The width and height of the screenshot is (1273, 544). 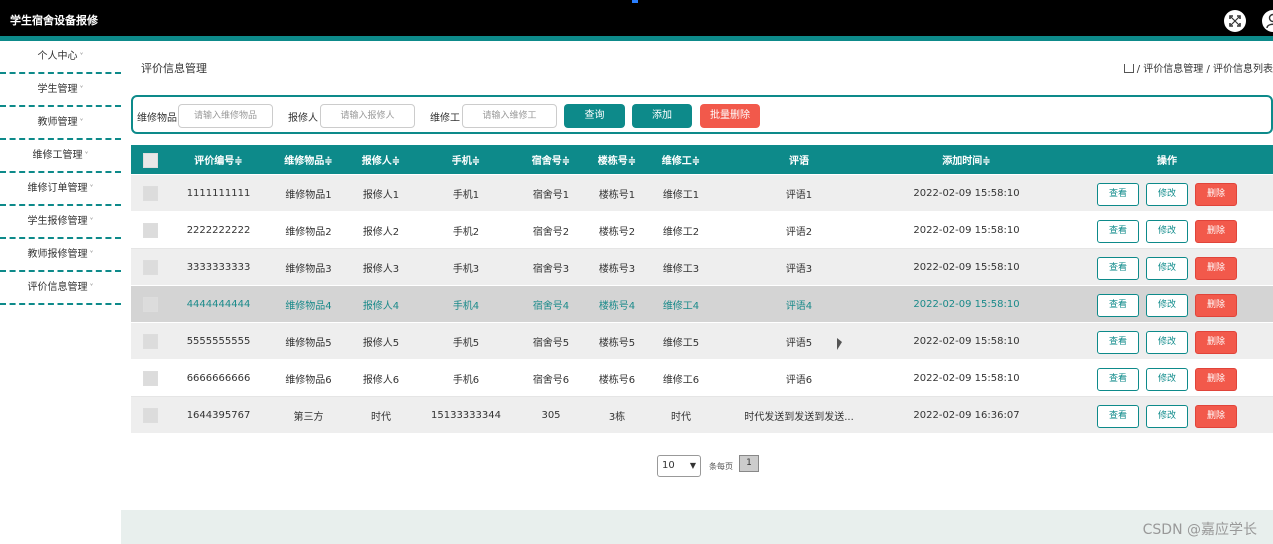 What do you see at coordinates (749, 463) in the screenshot?
I see `page-number-button: 1` at bounding box center [749, 463].